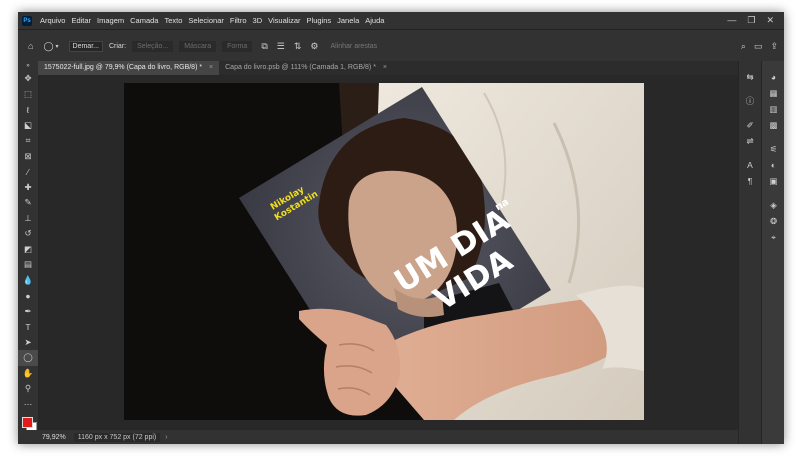 This screenshot has height=460, width=800. What do you see at coordinates (28, 296) in the screenshot?
I see `dodge-tool-icon: ●` at bounding box center [28, 296].